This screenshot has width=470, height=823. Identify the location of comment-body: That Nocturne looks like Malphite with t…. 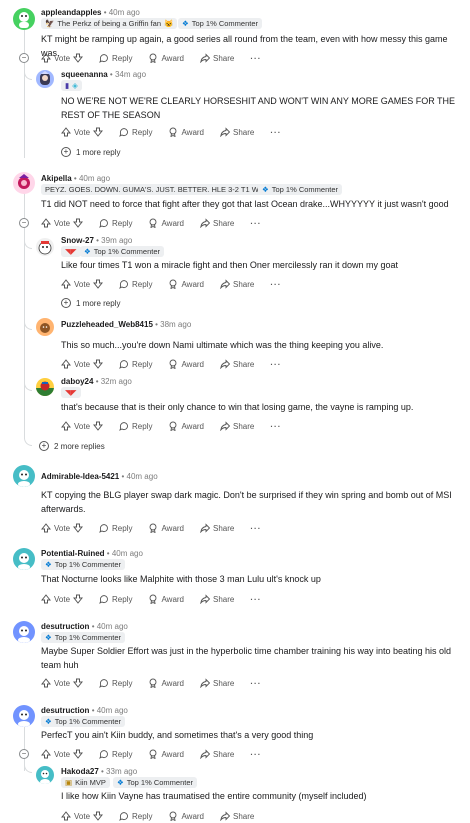
(181, 579).